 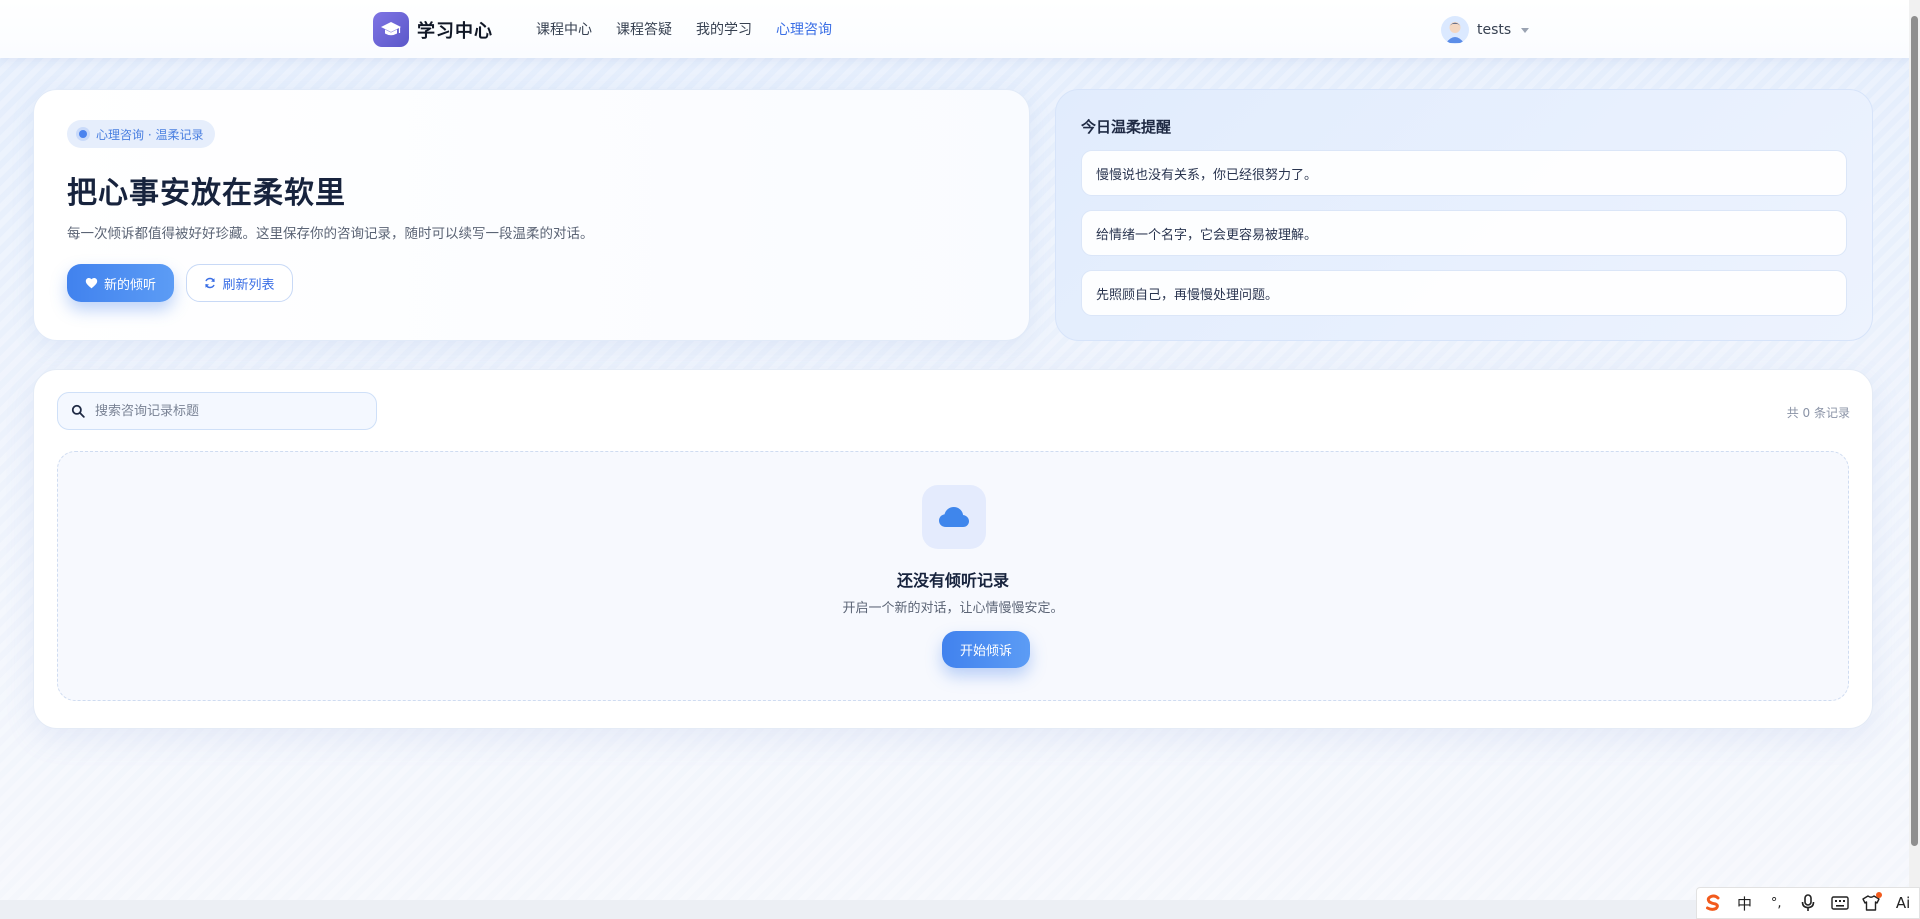 What do you see at coordinates (954, 909) in the screenshot?
I see `page-footer-strip` at bounding box center [954, 909].